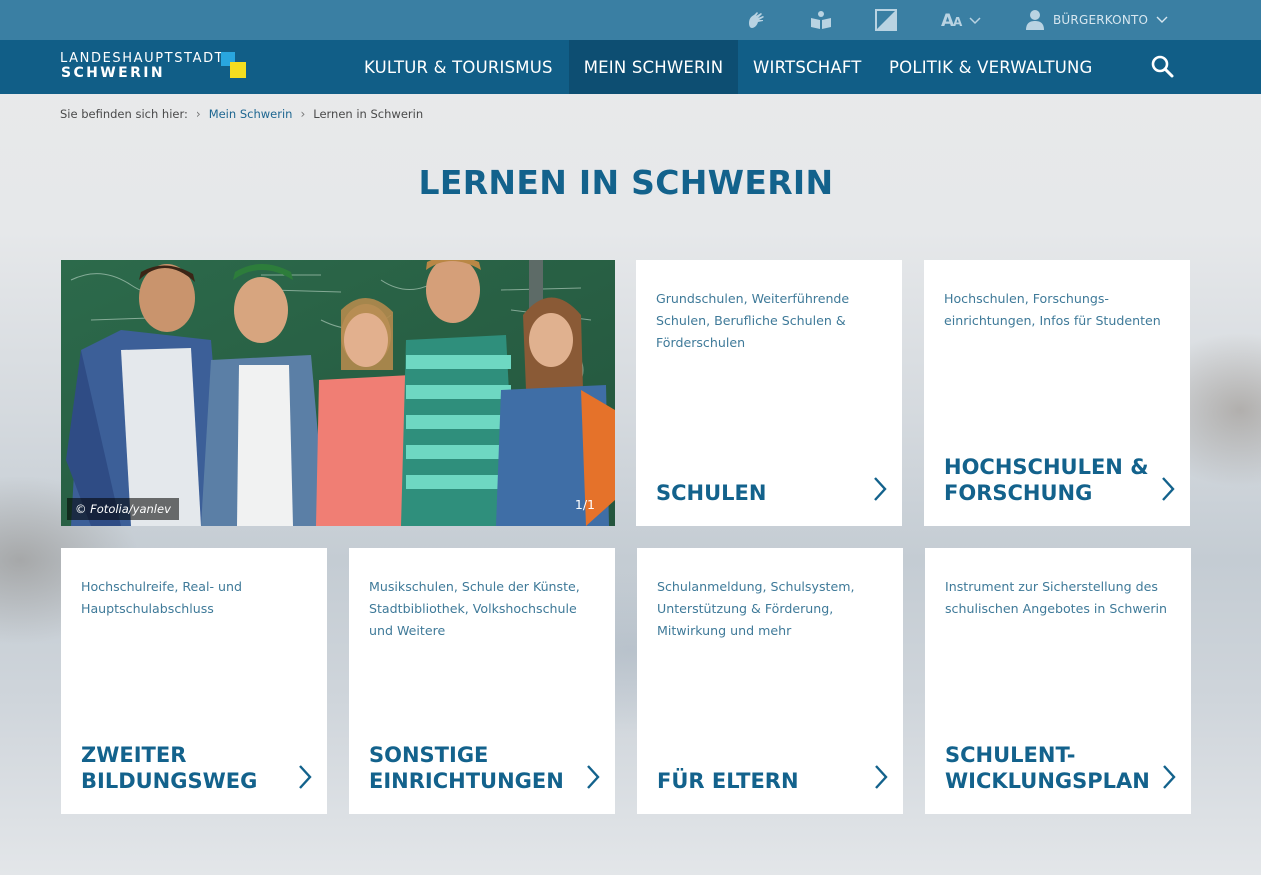  I want to click on logo: LANDESHAUPTSTADT SCHWERIN, so click(160, 69).